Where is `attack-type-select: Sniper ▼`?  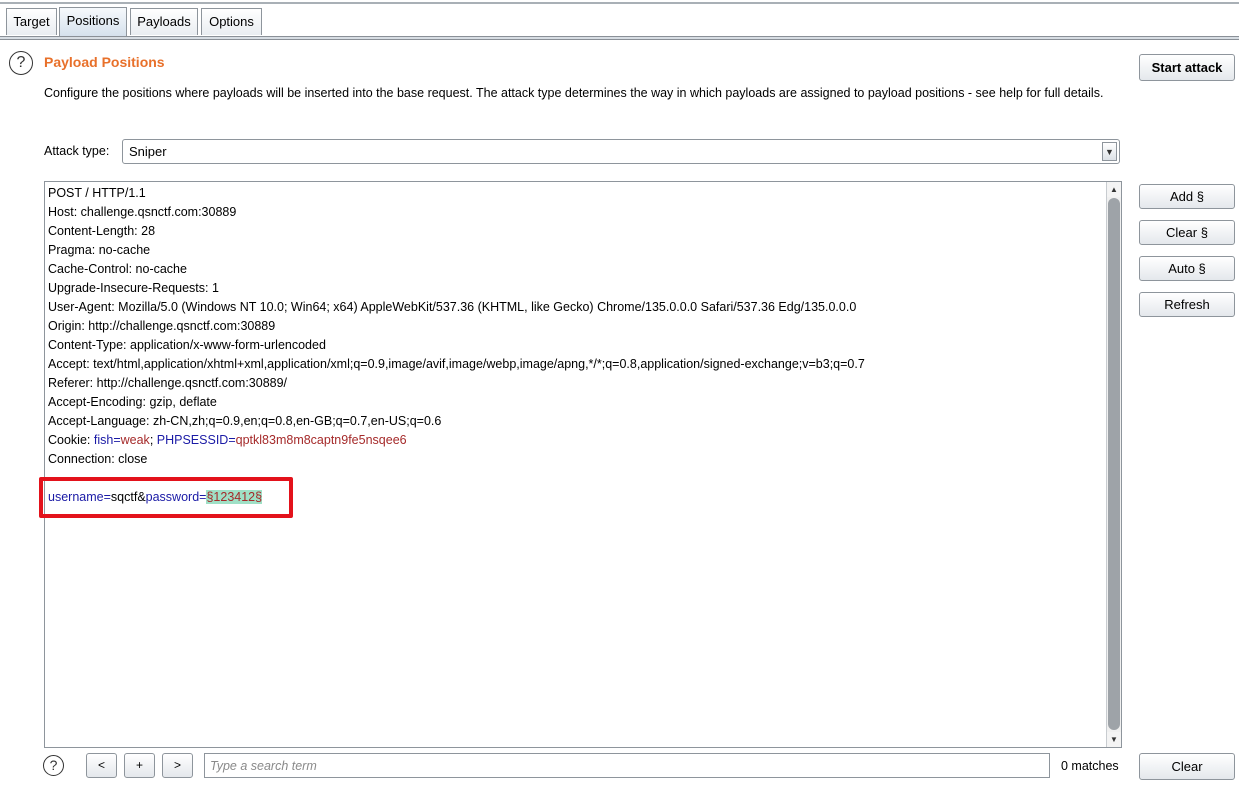
attack-type-select: Sniper ▼ is located at coordinates (621, 151).